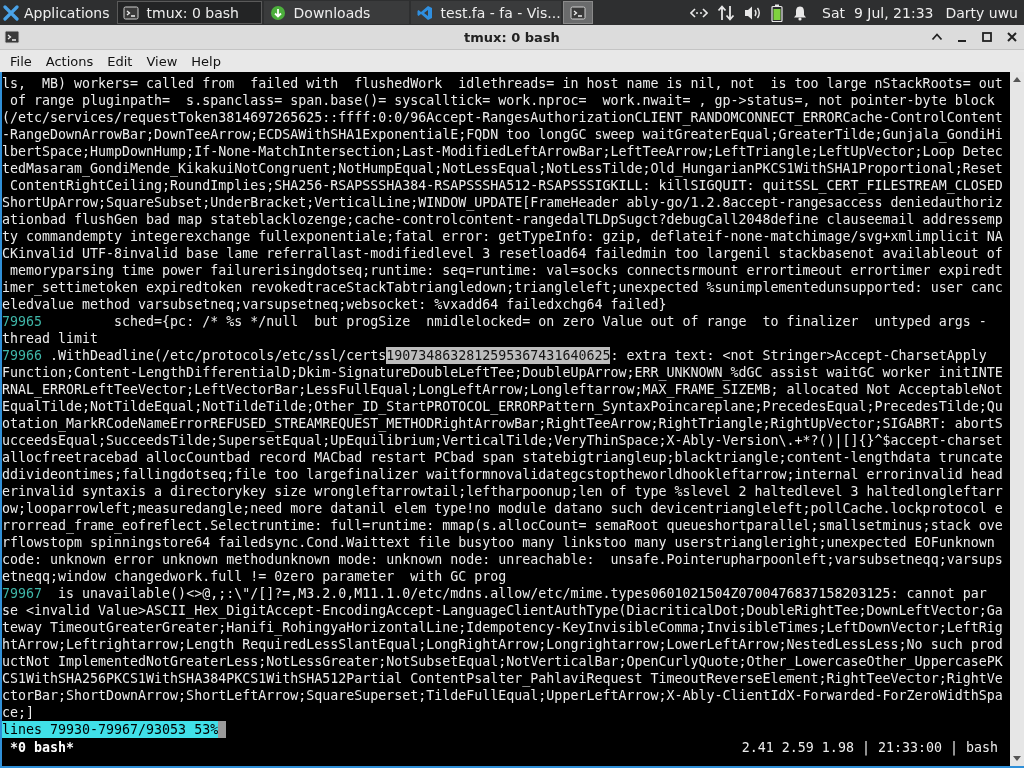  I want to click on terminal-line: ShortUpArrow;SquareSubset;UnderBracket;VerticalLine;WINDOW_UPDATE[FrameHeader ably-go/1.2.8accept-rangesaccess deniedauthoriz, so click(502, 202).